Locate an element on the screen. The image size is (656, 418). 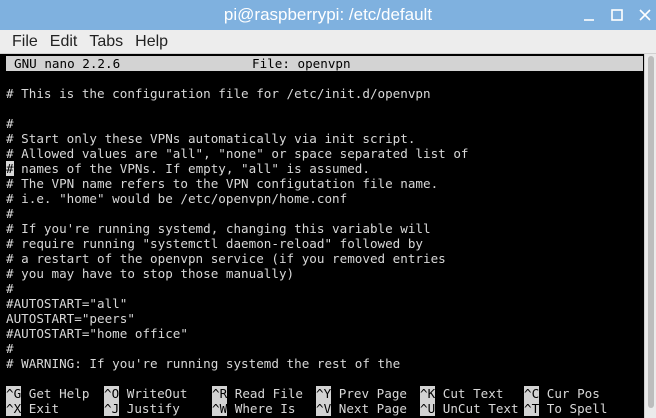
shortcut-key: ^Y is located at coordinates (324, 393).